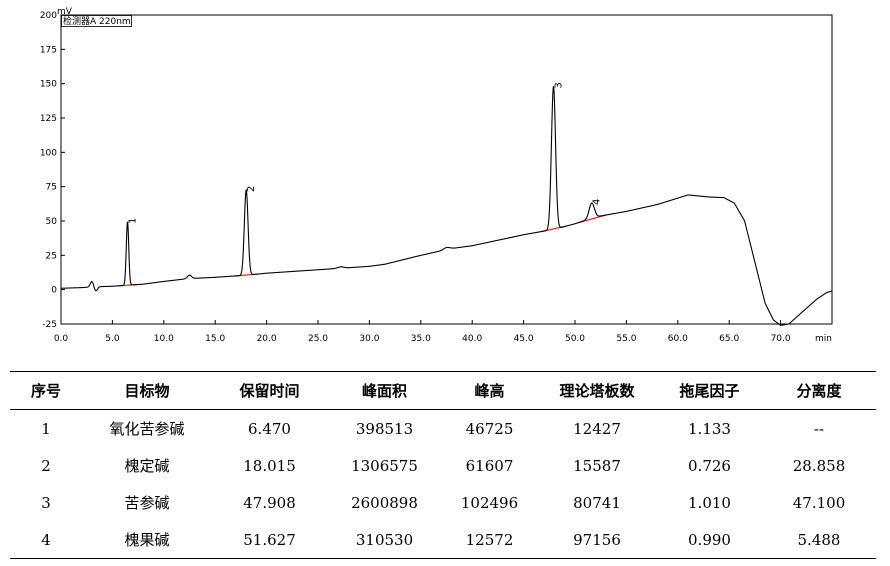 The height and width of the screenshot is (566, 890). I want to click on x-tick-label: 35.0, so click(421, 339).